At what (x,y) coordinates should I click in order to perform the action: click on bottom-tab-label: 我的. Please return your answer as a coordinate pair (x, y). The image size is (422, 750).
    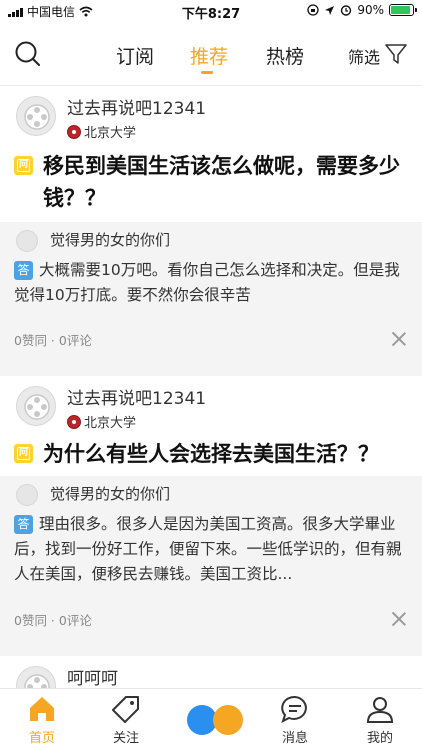
    Looking at the image, I should click on (379, 738).